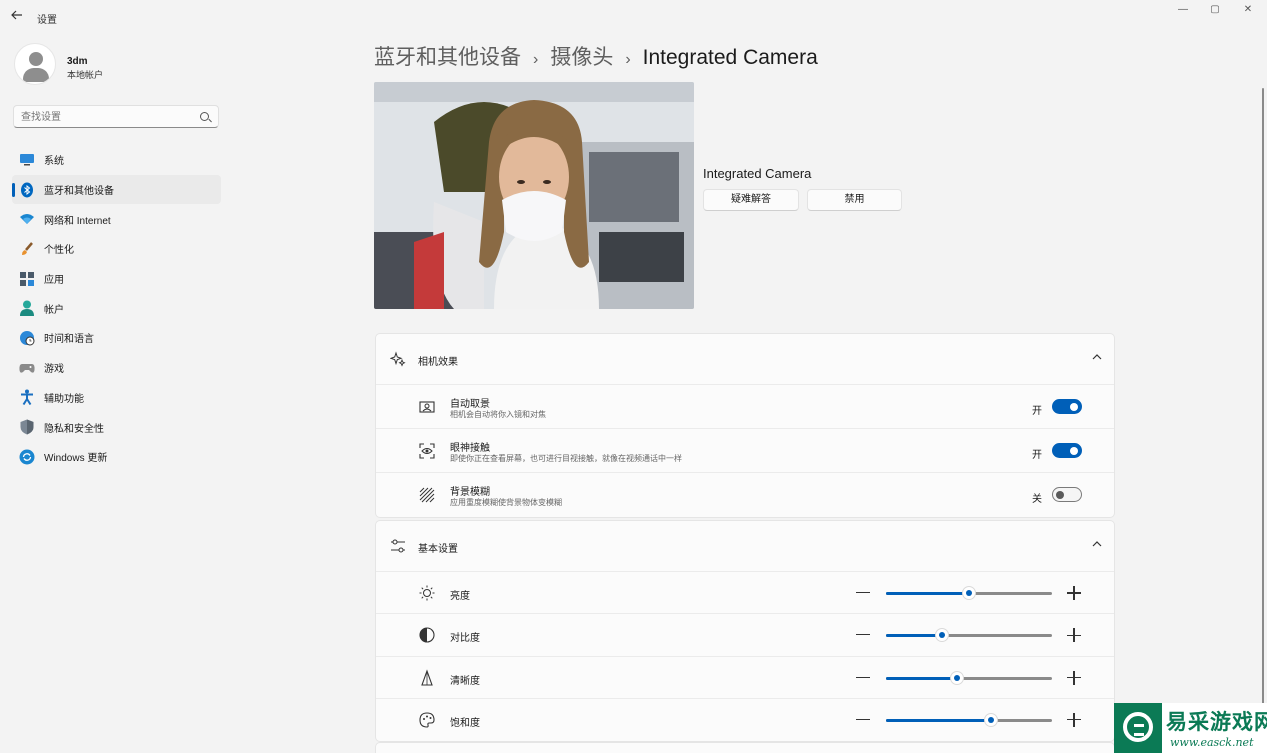 This screenshot has width=1267, height=753. Describe the element at coordinates (498, 414) in the screenshot. I see `setting-description: 相机会自动将你入镜和对焦` at that location.